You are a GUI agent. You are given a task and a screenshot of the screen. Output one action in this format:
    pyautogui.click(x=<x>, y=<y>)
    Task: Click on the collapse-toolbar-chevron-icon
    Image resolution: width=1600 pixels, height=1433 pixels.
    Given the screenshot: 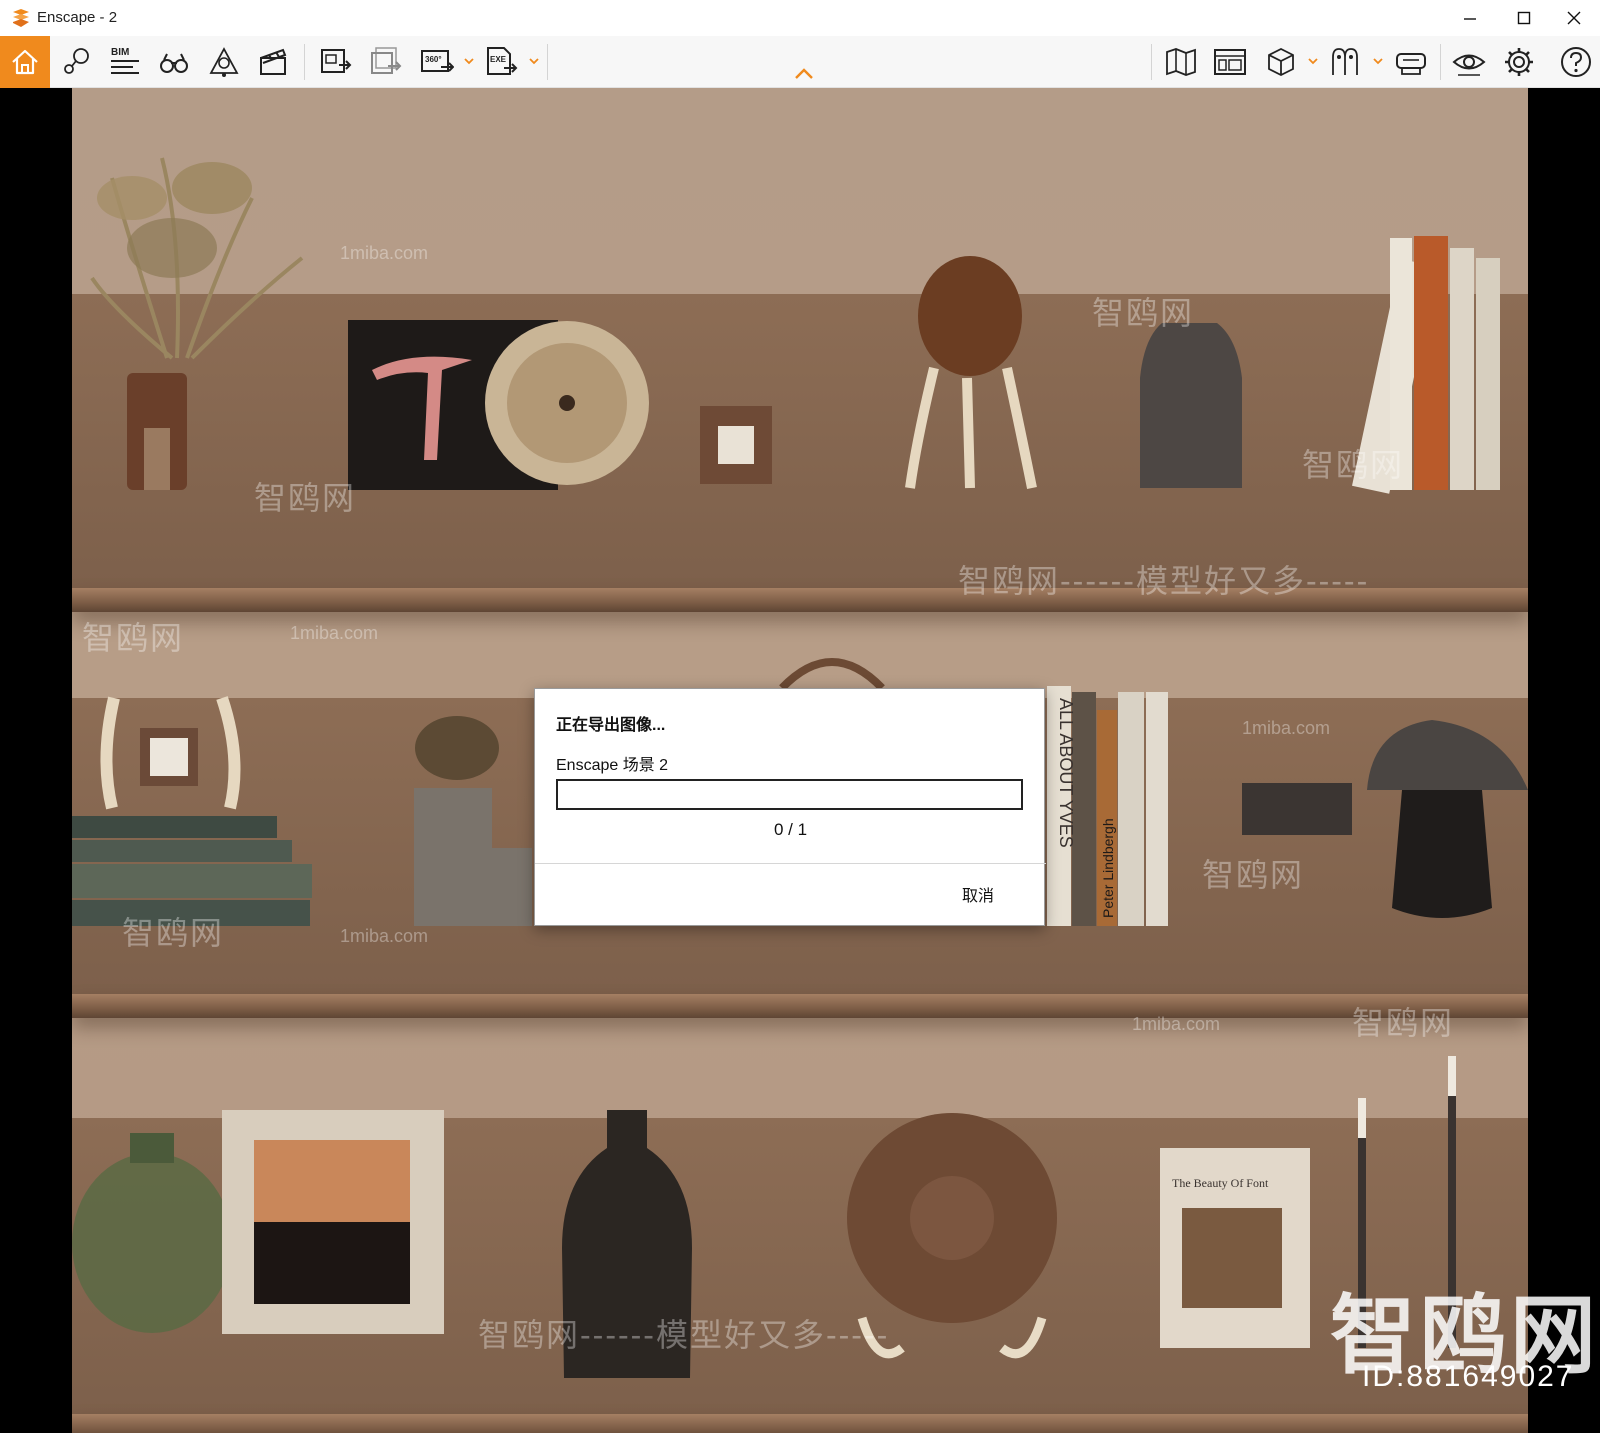 What is the action you would take?
    pyautogui.click(x=804, y=74)
    